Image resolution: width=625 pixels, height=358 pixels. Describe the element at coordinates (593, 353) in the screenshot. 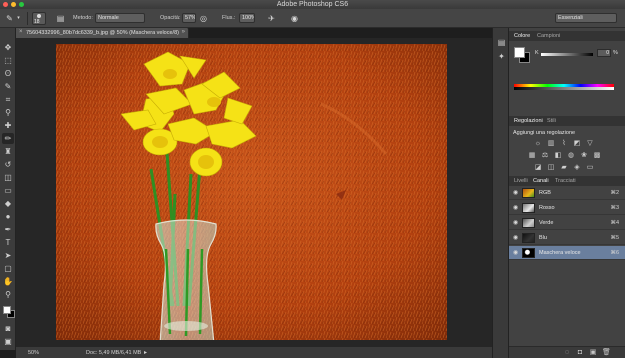

I see `new-channel-icon: ▣` at that location.